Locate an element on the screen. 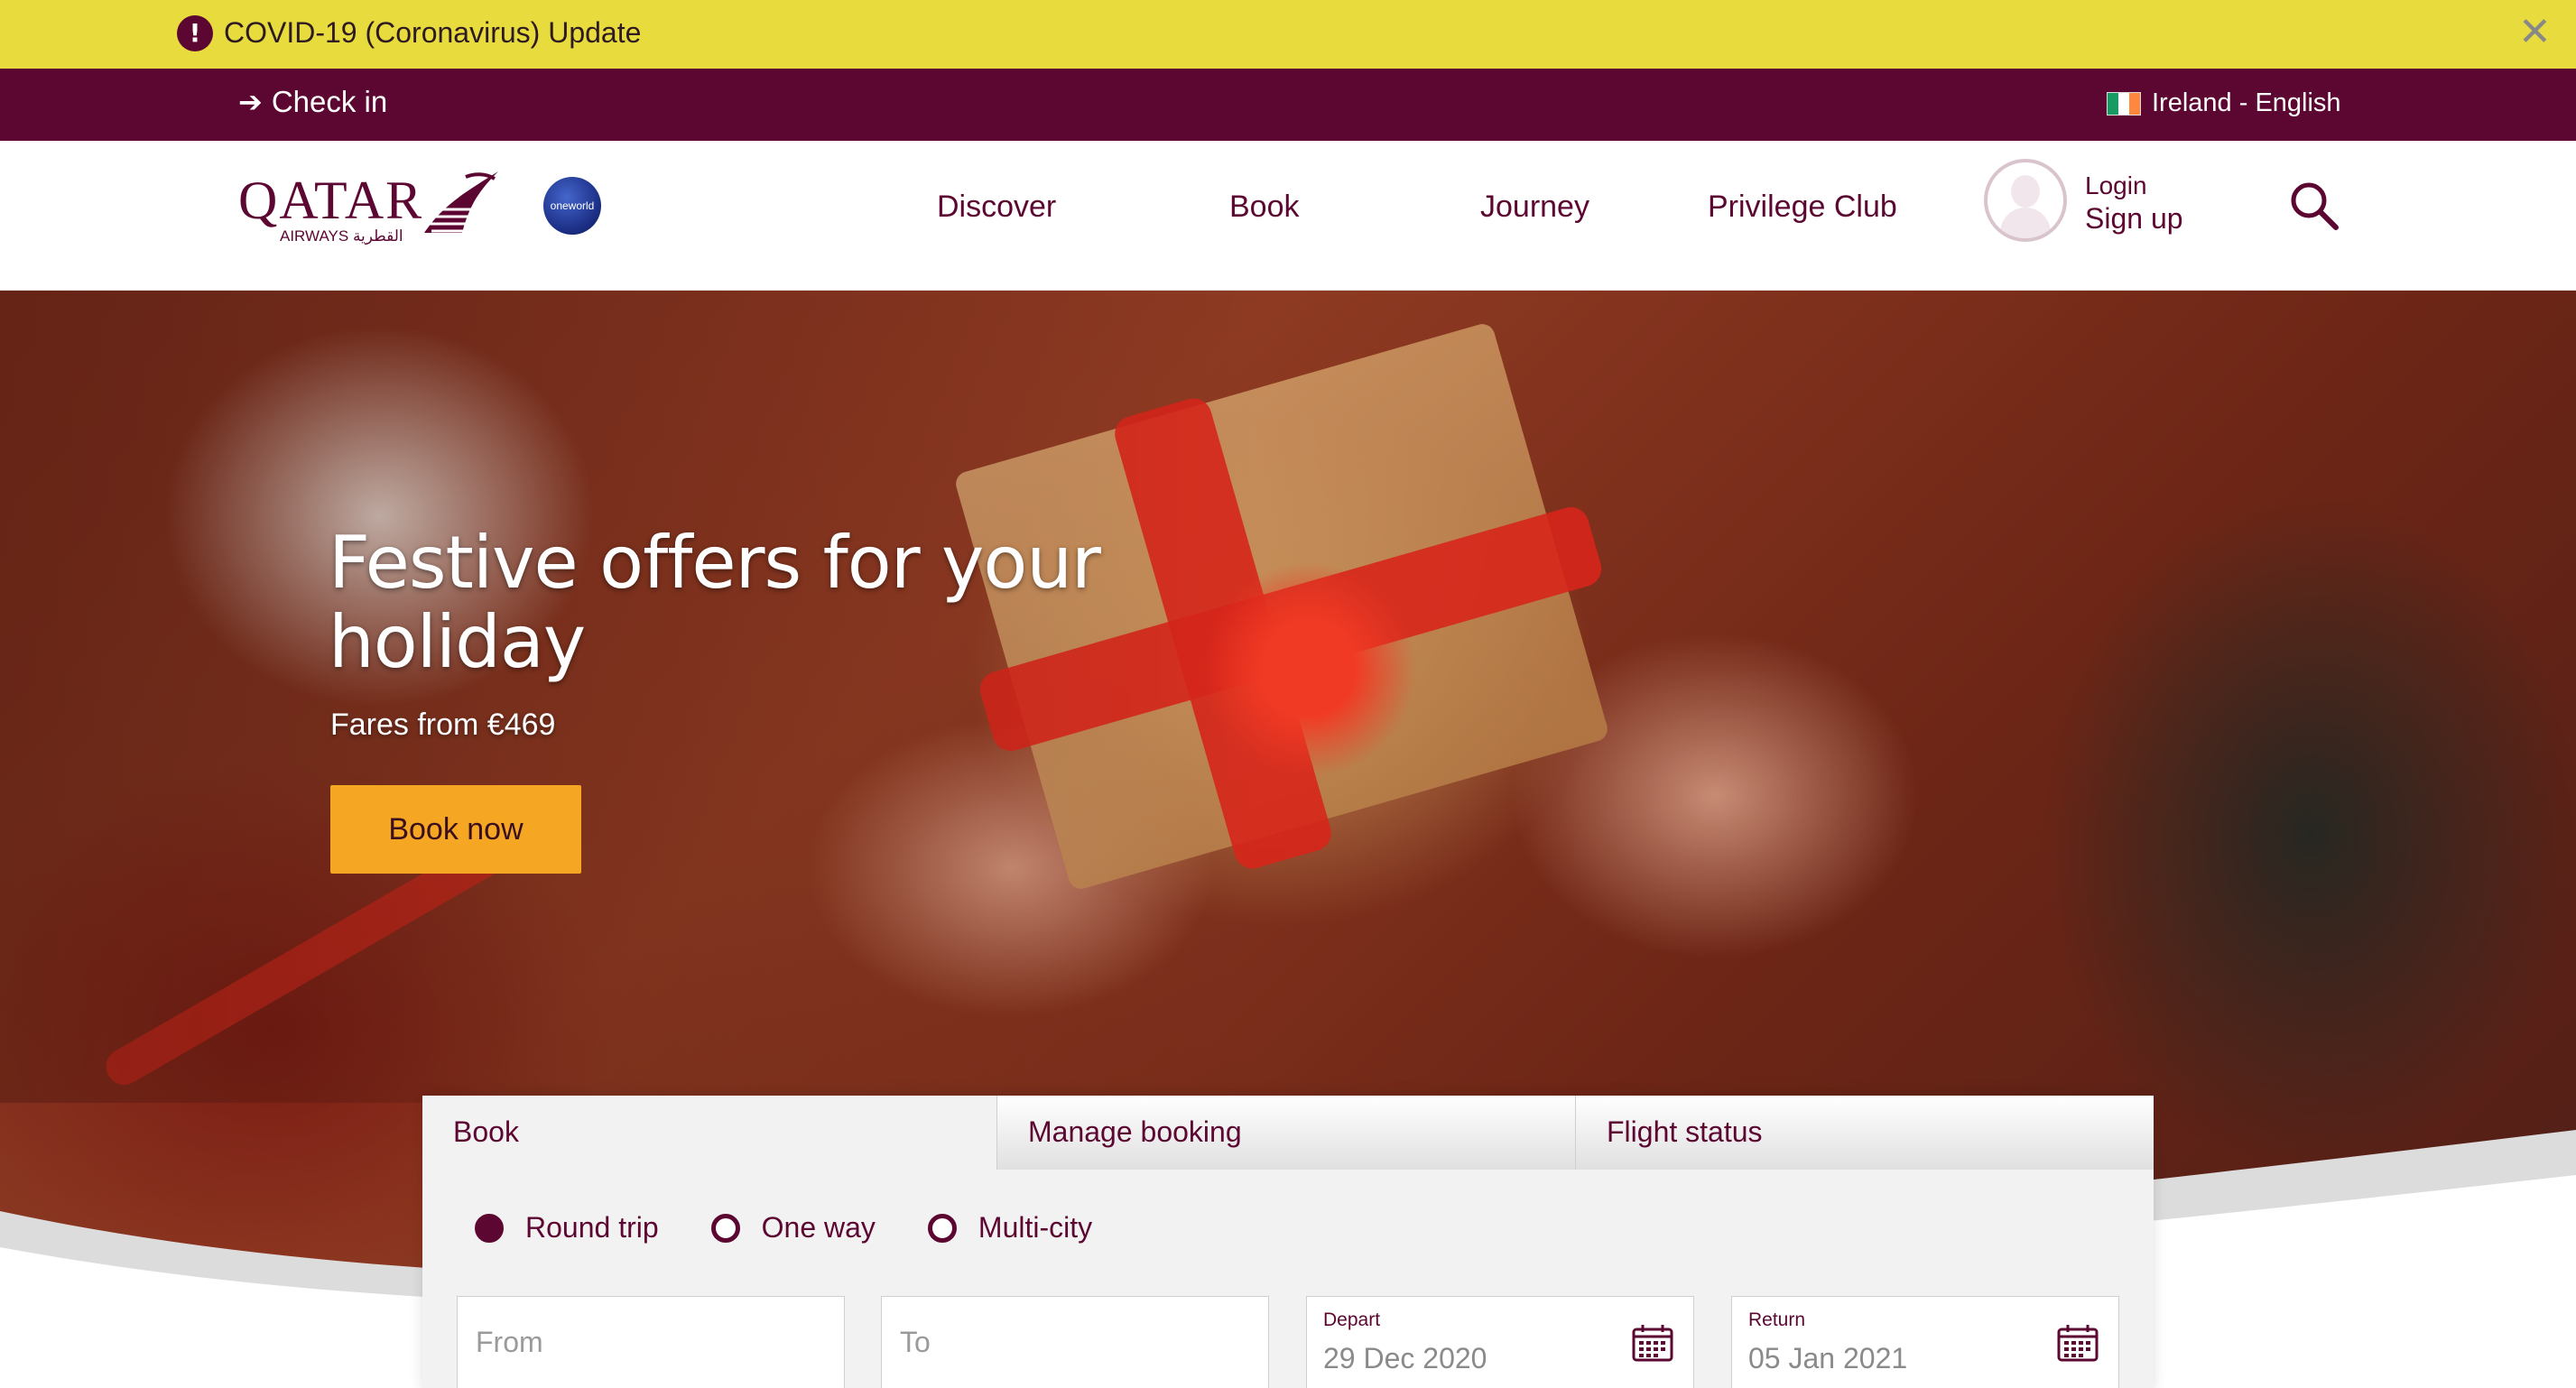  account-links: Login Sign up is located at coordinates (2134, 203).